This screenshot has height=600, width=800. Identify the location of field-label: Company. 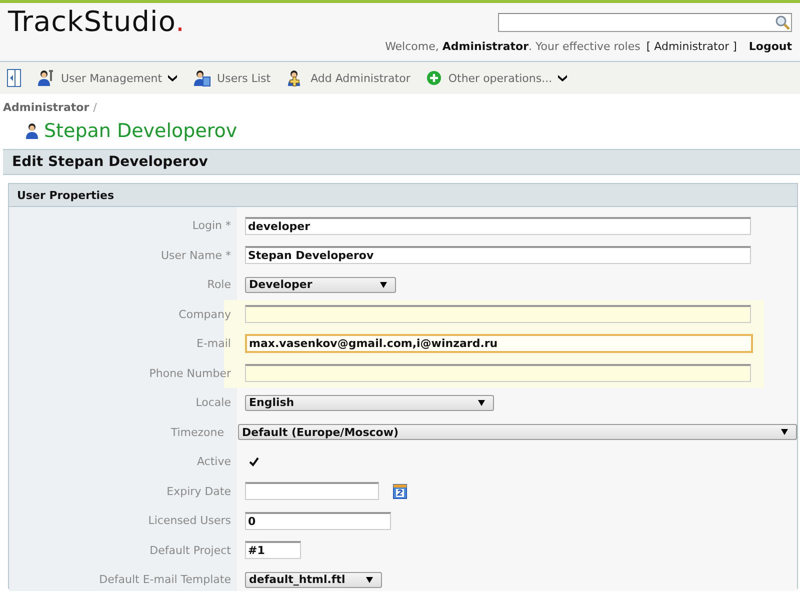
(204, 314).